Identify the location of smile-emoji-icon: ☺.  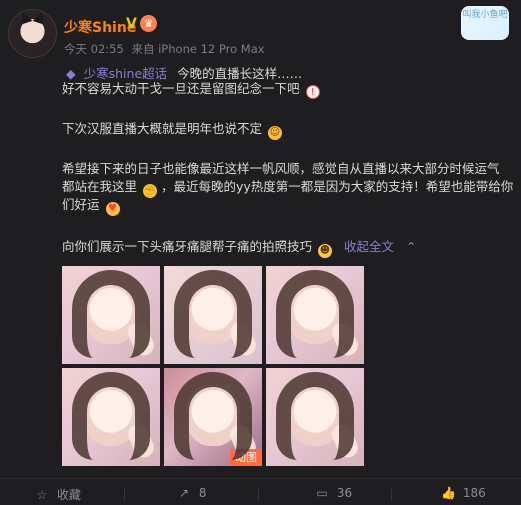
(275, 133).